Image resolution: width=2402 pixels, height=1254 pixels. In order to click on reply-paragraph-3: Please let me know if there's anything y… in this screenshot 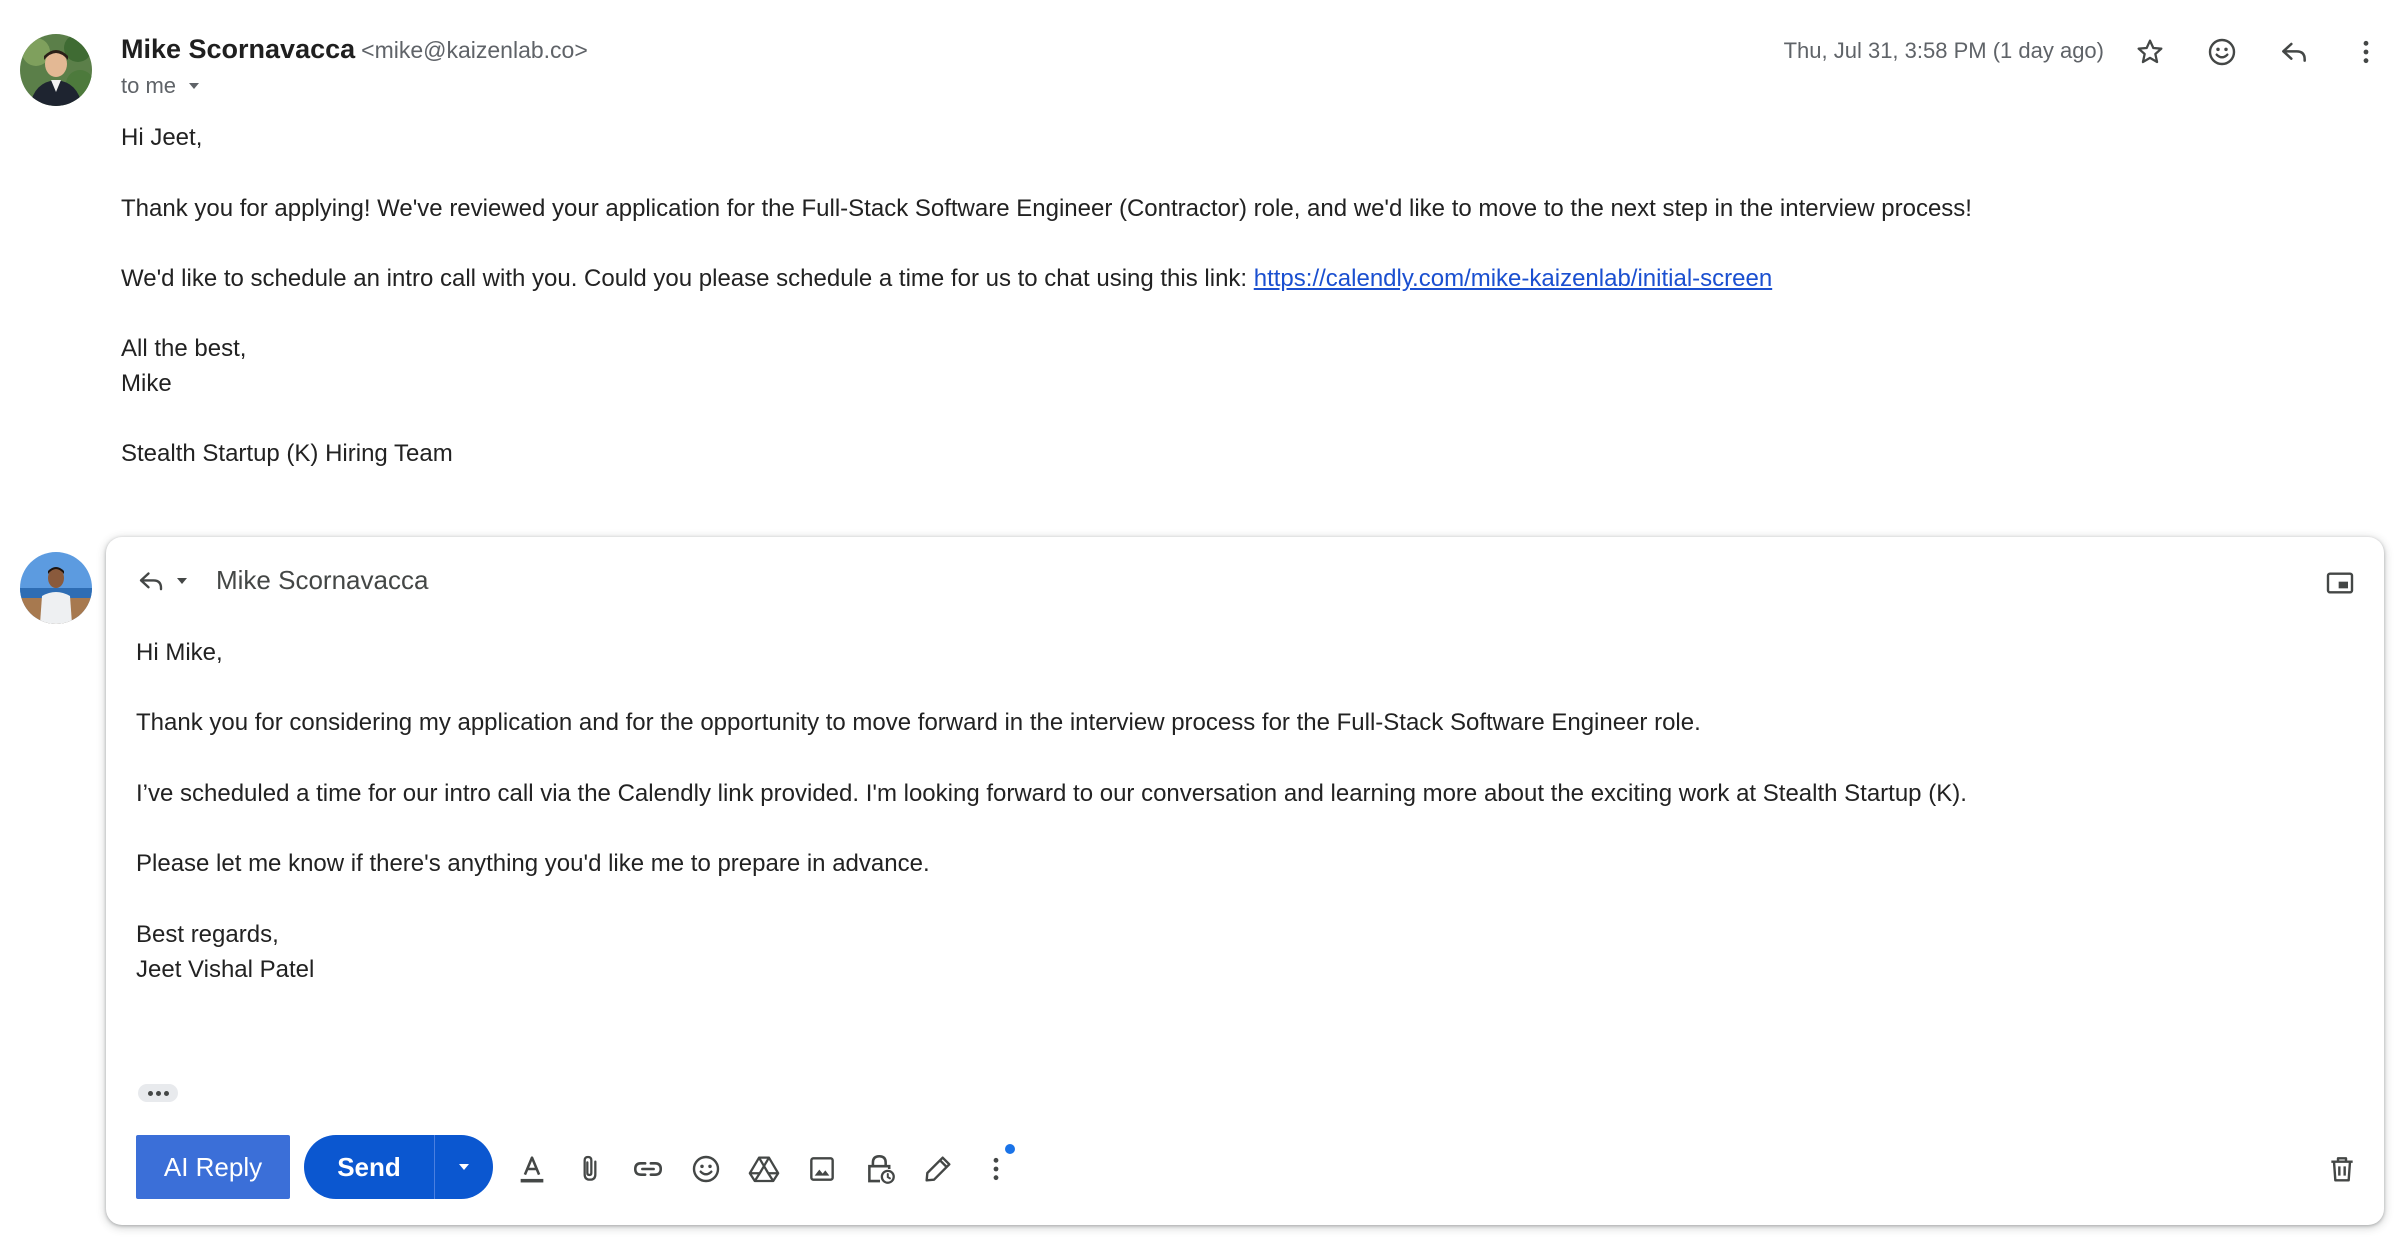, I will do `click(533, 863)`.